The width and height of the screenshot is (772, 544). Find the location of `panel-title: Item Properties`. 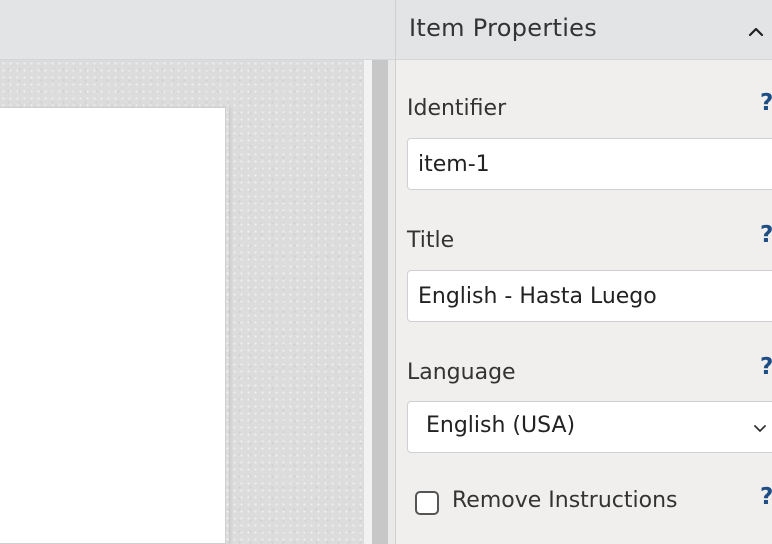

panel-title: Item Properties is located at coordinates (503, 28).